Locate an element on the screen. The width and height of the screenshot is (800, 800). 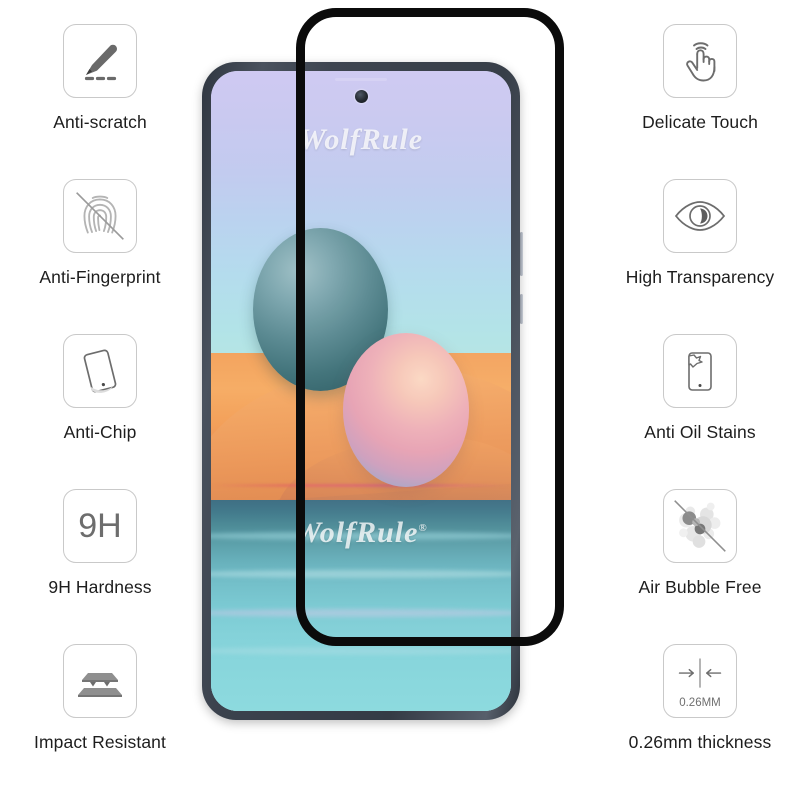
feature-label: High Transparency is located at coordinates (700, 277).